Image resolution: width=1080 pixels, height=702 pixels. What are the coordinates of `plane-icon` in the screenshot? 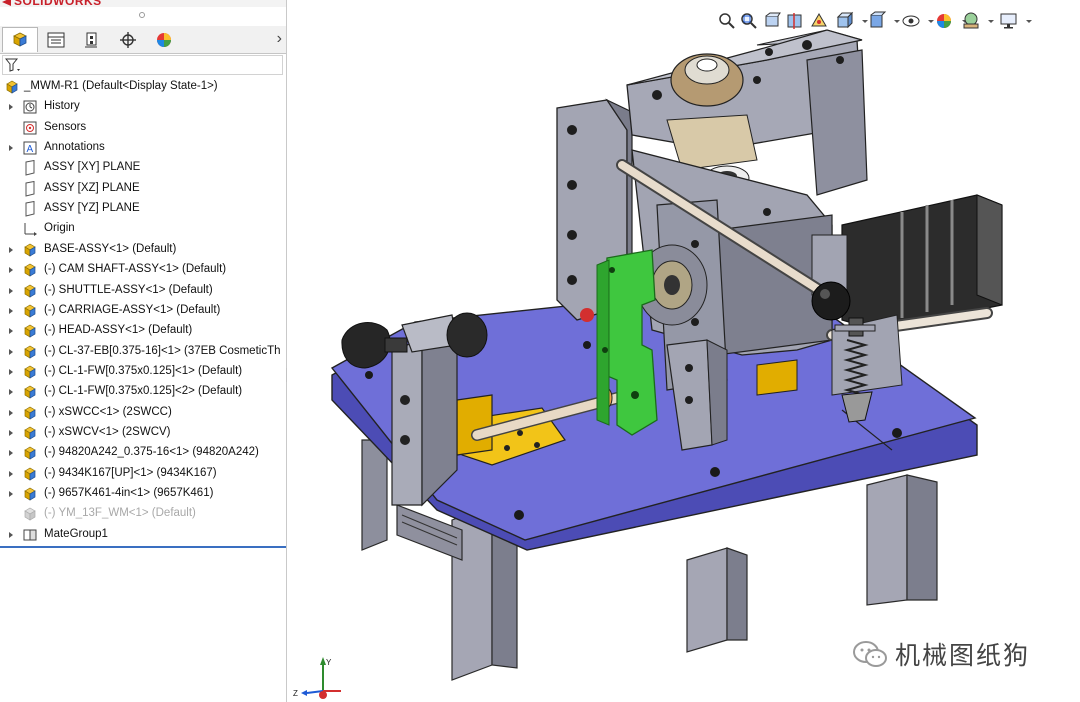 It's located at (30, 188).